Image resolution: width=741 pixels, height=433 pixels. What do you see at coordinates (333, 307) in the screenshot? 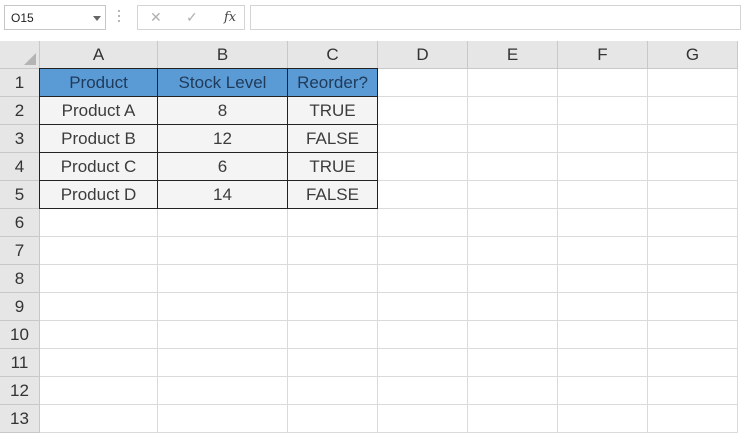
I see `cell-c9` at bounding box center [333, 307].